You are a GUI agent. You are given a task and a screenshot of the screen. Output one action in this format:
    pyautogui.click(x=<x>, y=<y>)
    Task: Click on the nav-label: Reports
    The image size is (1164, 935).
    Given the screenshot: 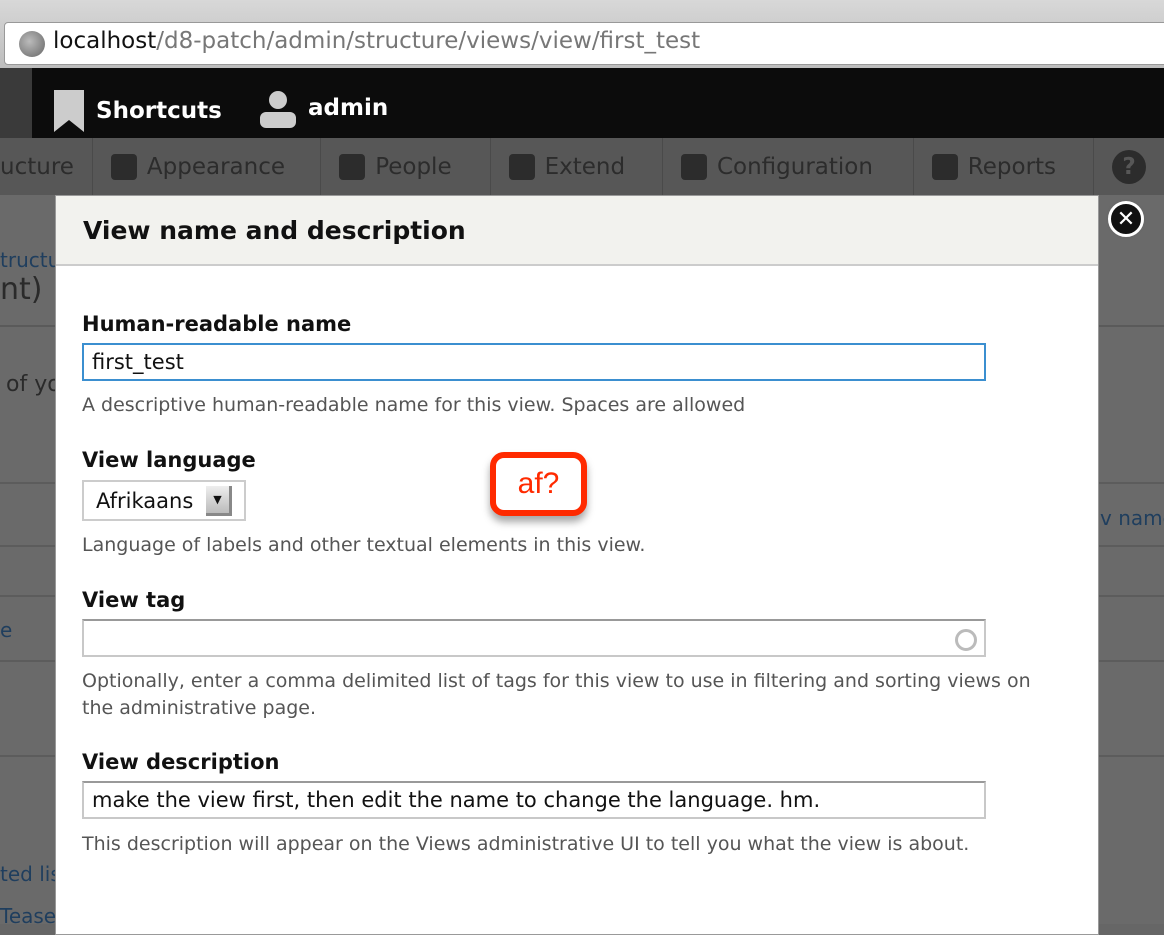 What is the action you would take?
    pyautogui.click(x=1012, y=166)
    